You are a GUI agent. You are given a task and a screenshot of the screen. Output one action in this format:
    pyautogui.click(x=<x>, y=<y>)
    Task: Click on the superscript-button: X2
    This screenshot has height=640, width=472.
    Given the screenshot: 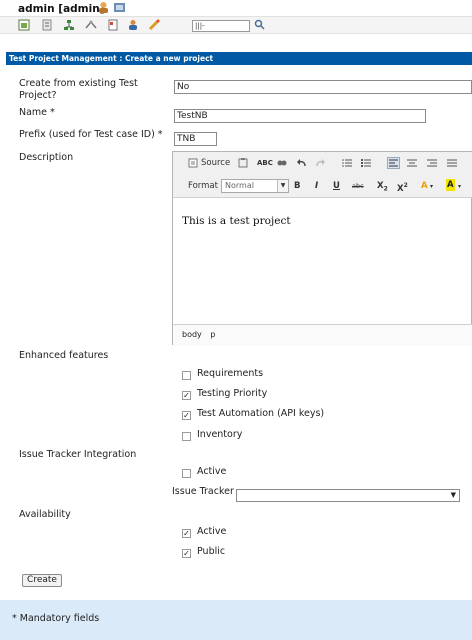 What is the action you would take?
    pyautogui.click(x=402, y=187)
    